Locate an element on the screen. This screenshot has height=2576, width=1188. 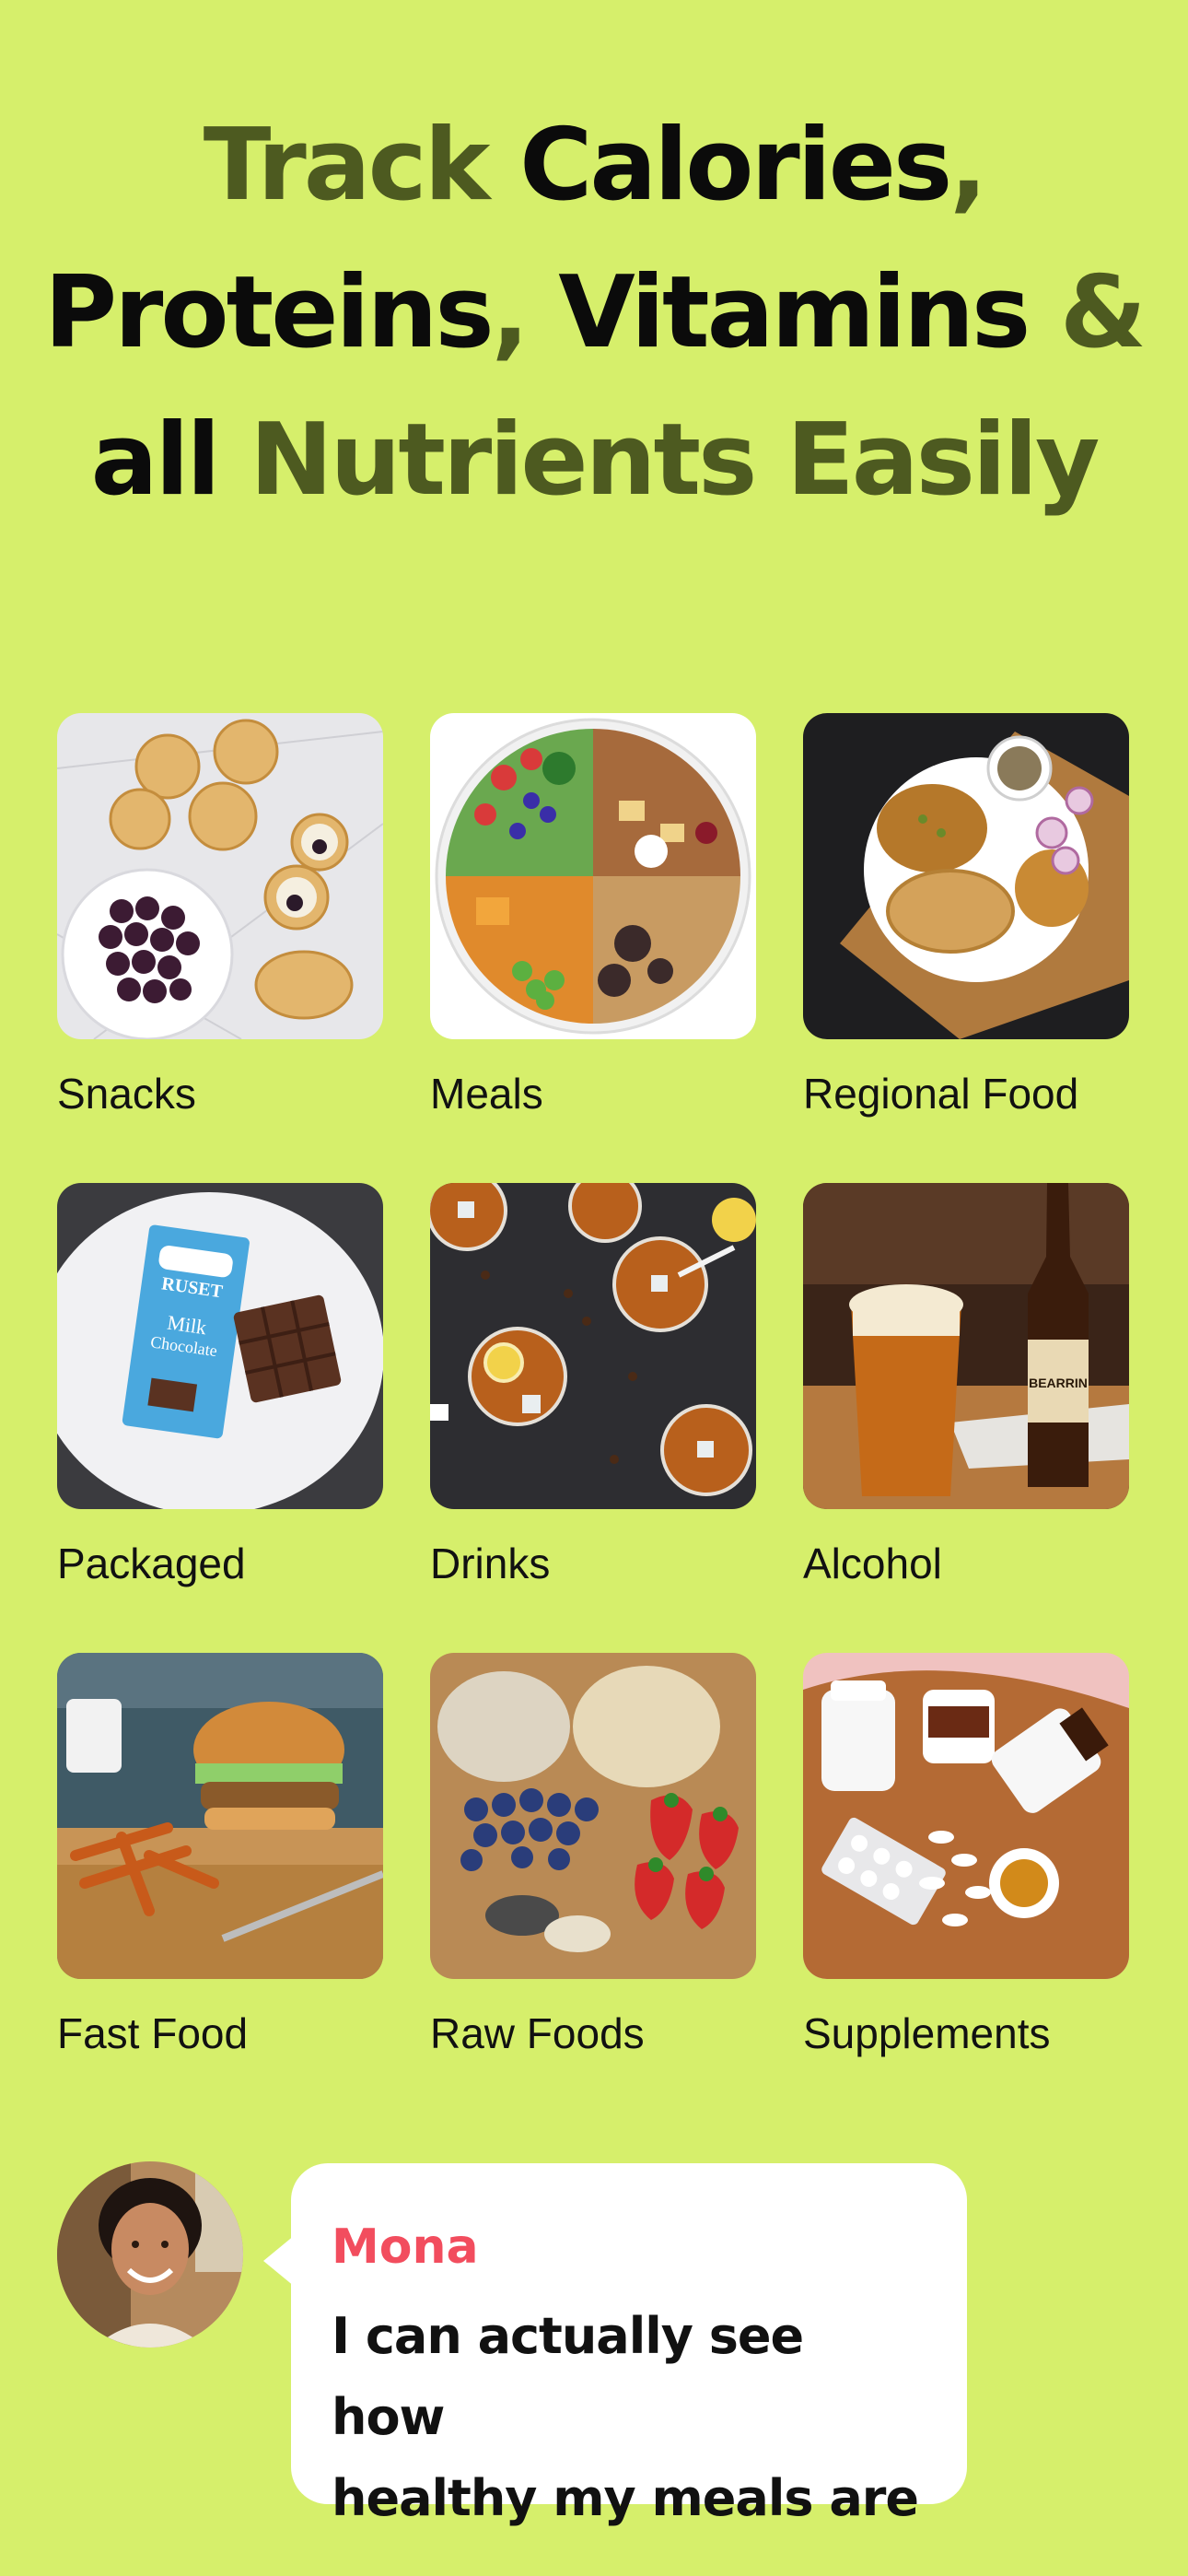
category-label: Alcohol is located at coordinates (872, 1563).